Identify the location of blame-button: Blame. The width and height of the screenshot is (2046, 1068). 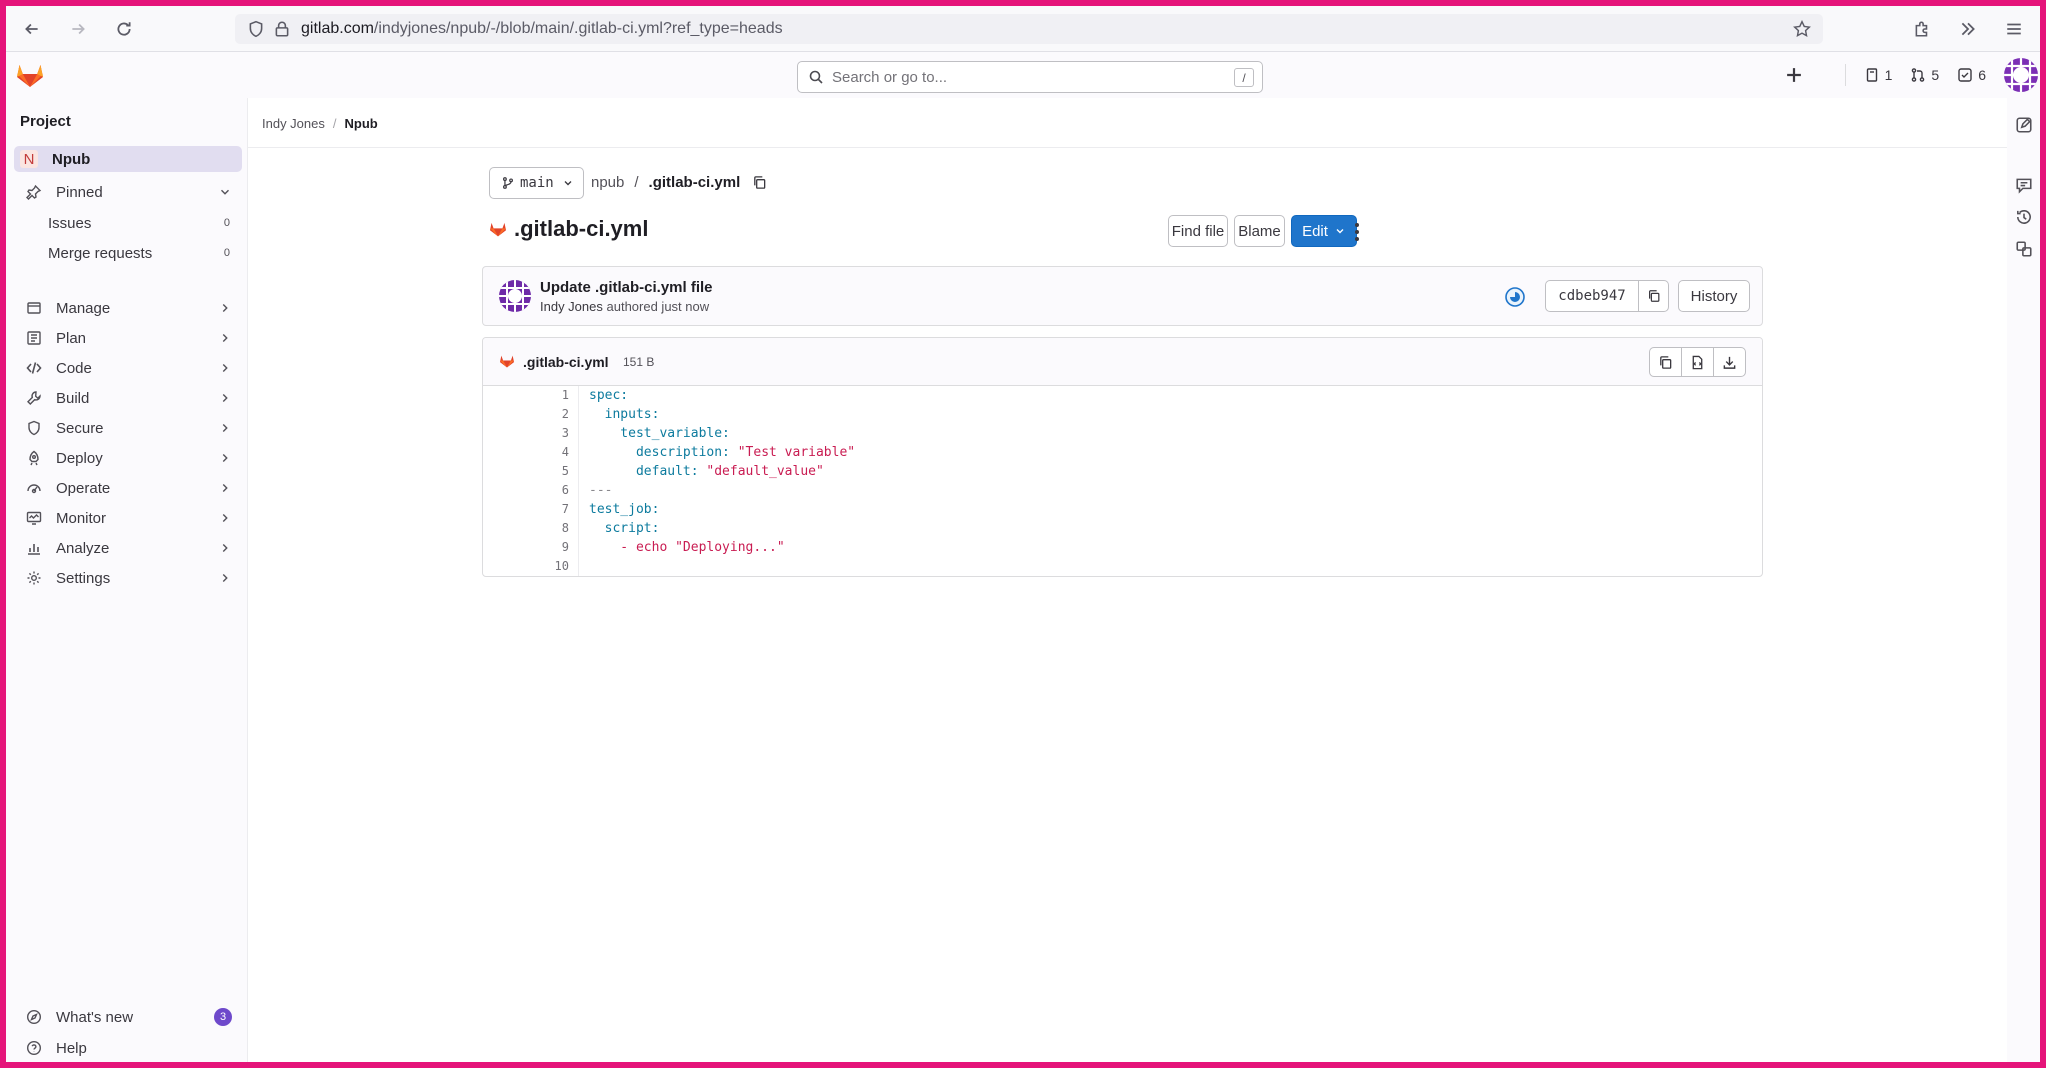
(1259, 231).